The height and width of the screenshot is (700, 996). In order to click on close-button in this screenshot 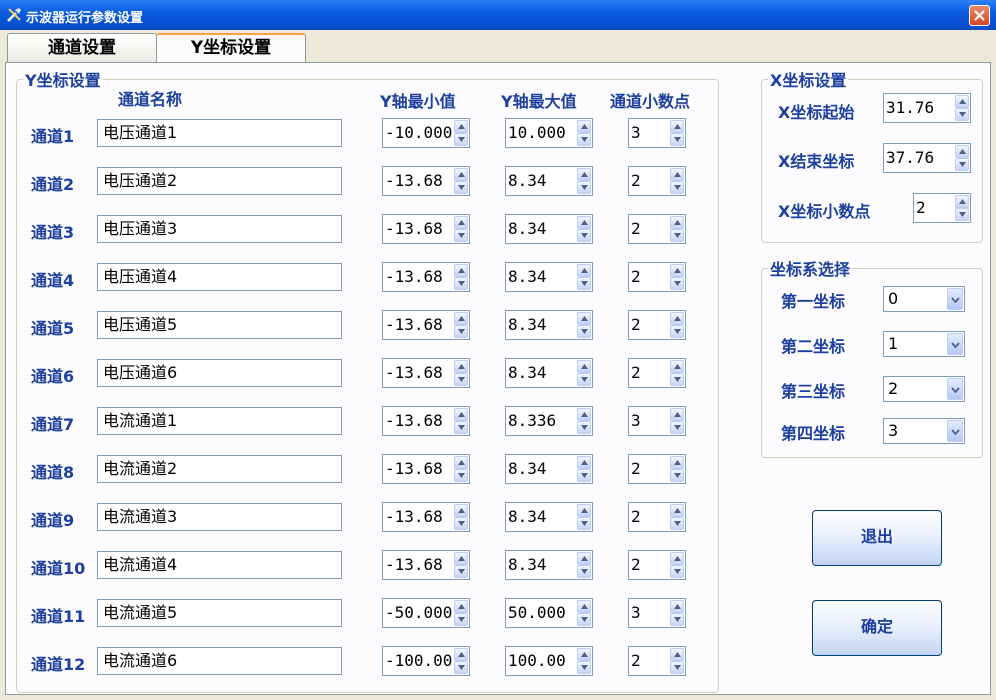, I will do `click(979, 15)`.